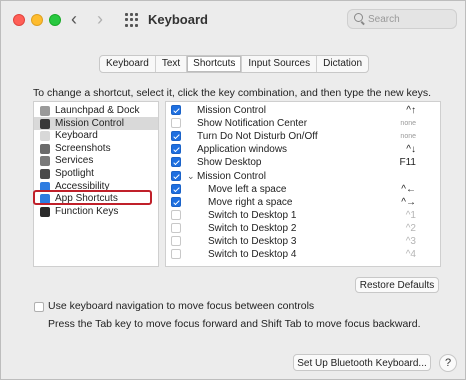 This screenshot has height=382, width=468. I want to click on title-bar: ‹ › Keyboard, so click(233, 20).